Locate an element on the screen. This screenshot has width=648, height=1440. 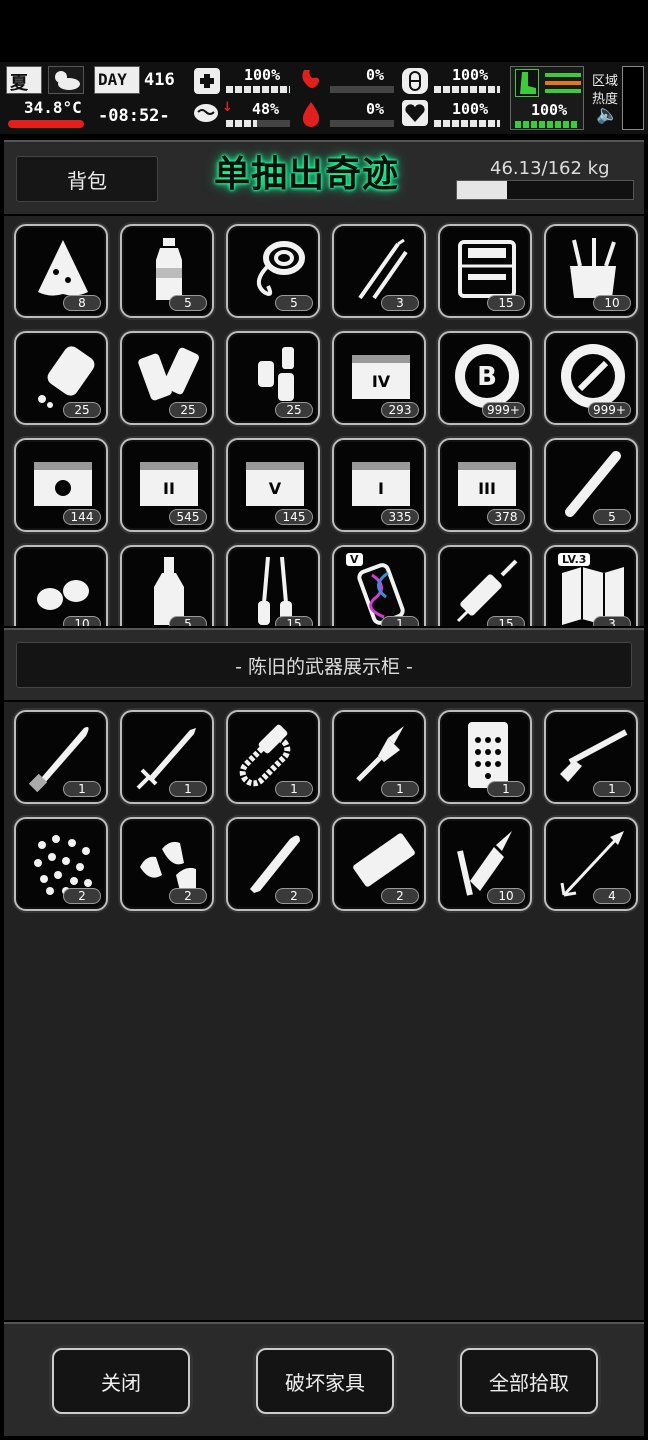
weight-bar-fill is located at coordinates (482, 190).